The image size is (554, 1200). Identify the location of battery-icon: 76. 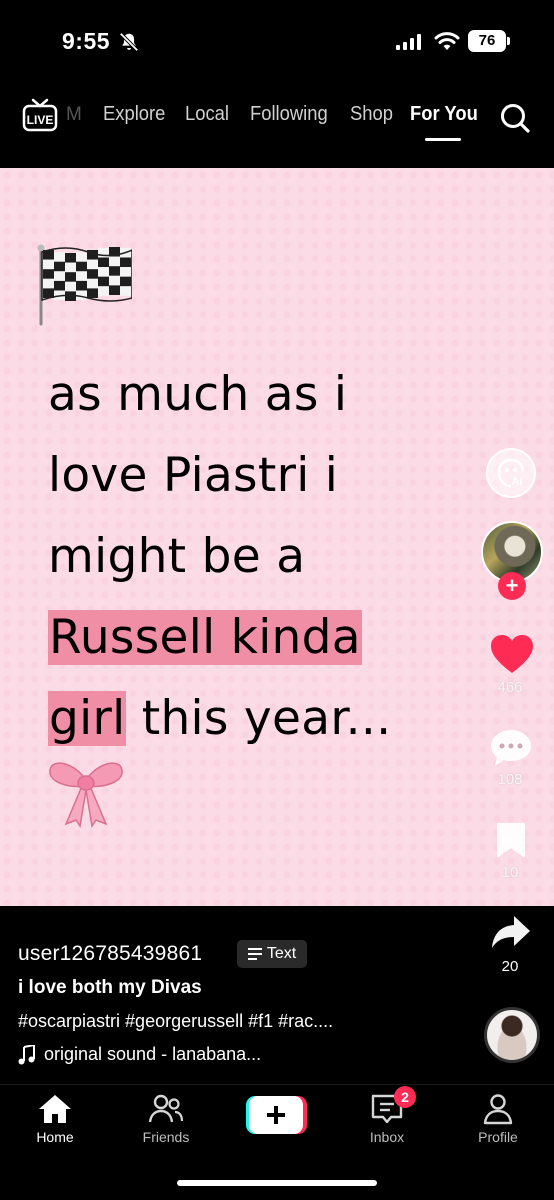
(487, 41).